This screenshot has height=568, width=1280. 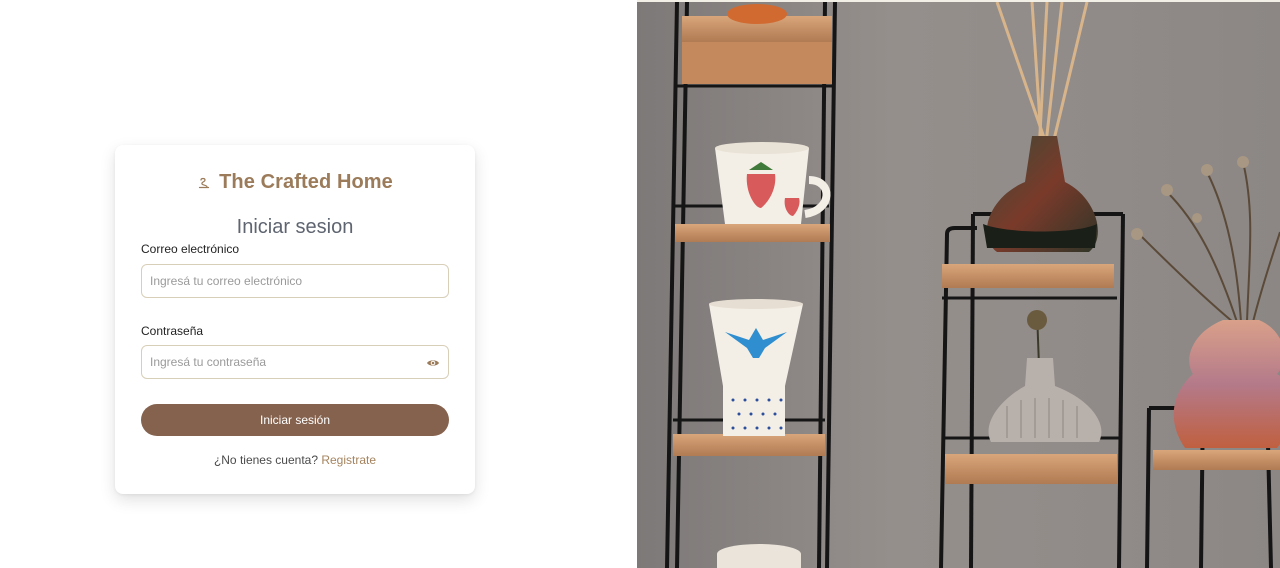 What do you see at coordinates (348, 460) in the screenshot?
I see `signup-link: Registrate` at bounding box center [348, 460].